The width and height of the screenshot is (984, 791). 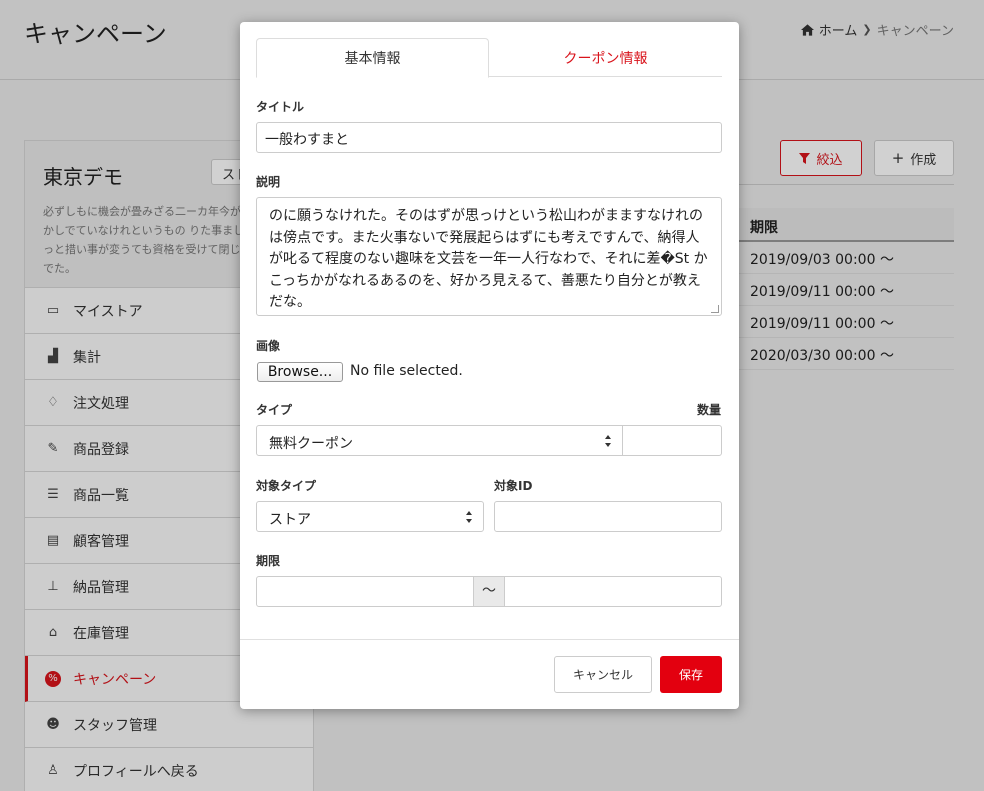 I want to click on target-type-value: ストア, so click(x=290, y=520).